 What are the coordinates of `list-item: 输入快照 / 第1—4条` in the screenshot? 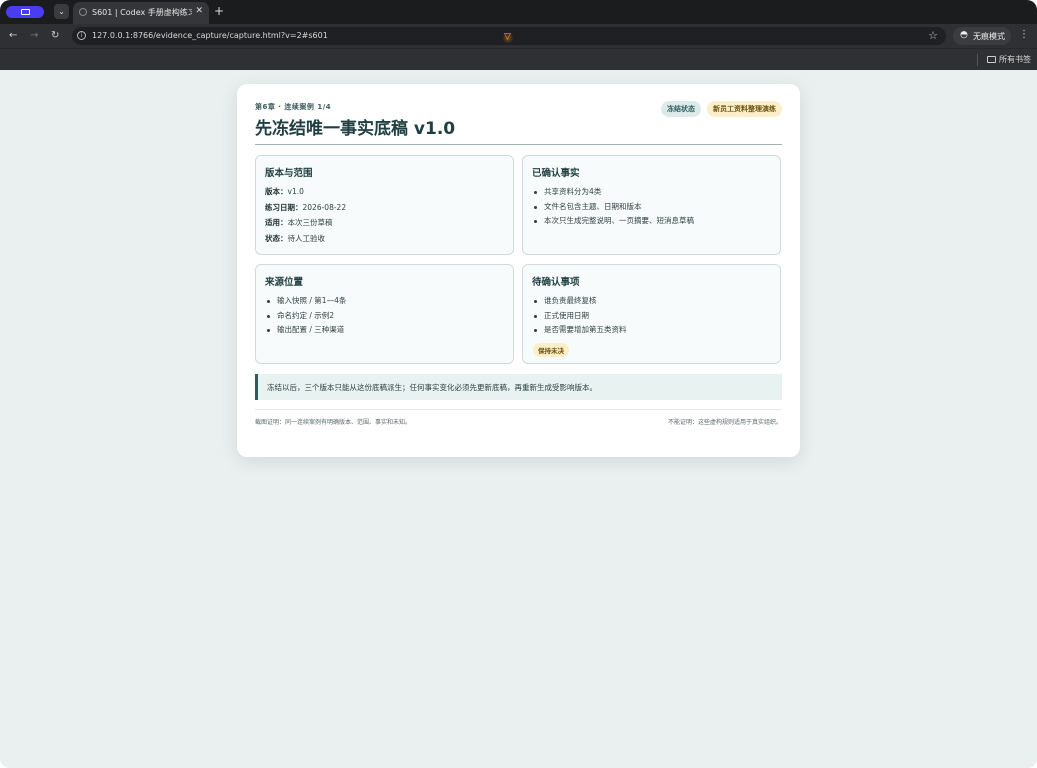 It's located at (306, 301).